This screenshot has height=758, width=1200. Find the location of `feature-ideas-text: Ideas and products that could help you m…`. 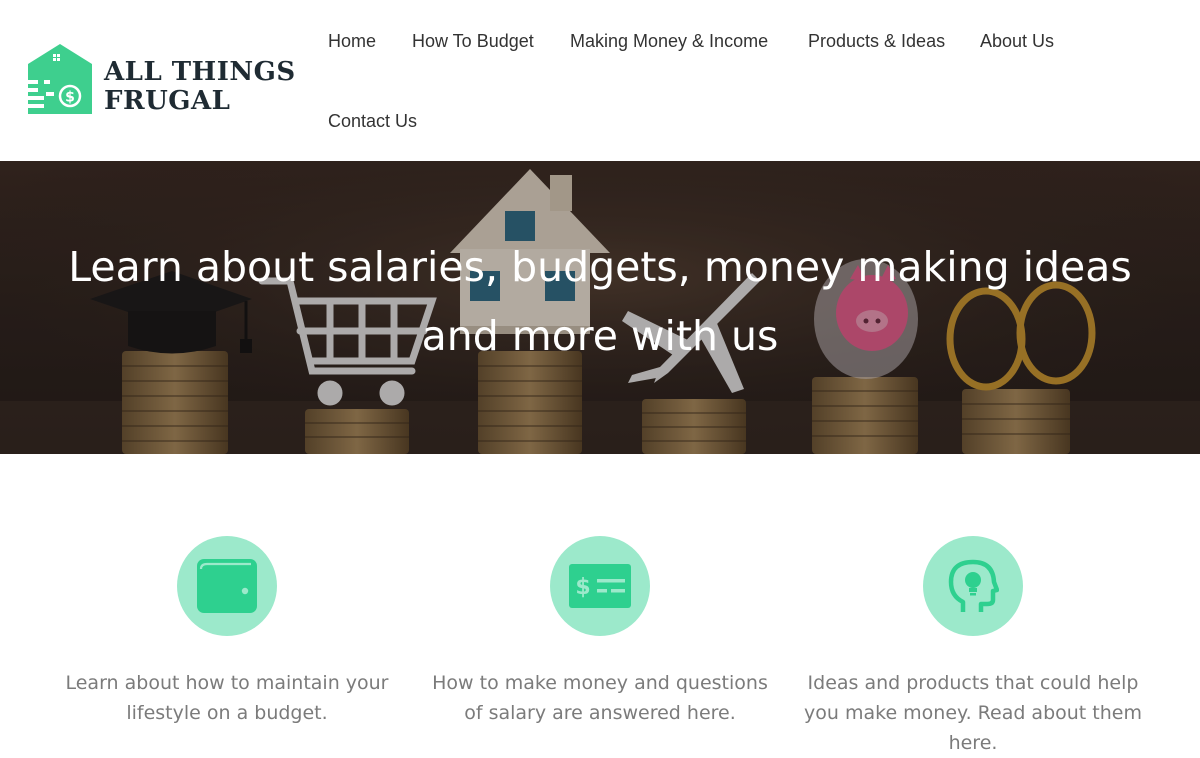

feature-ideas-text: Ideas and products that could help you m… is located at coordinates (973, 713).